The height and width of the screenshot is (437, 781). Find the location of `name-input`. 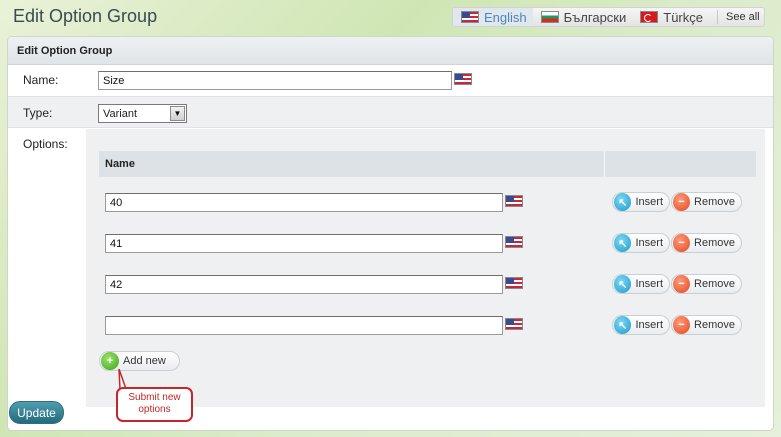

name-input is located at coordinates (275, 80).